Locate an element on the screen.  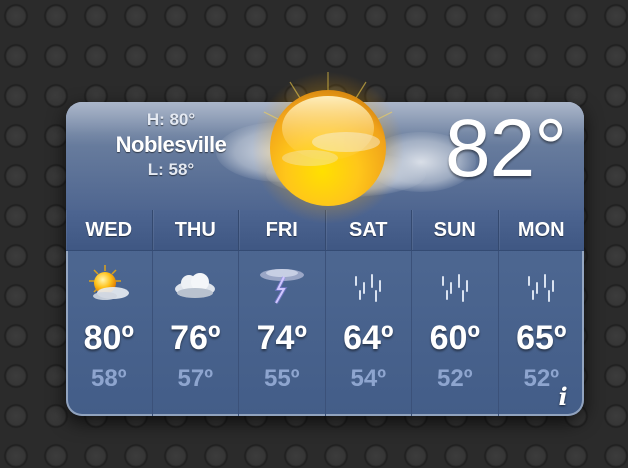
forecast-high-temp: 65º is located at coordinates (541, 338).